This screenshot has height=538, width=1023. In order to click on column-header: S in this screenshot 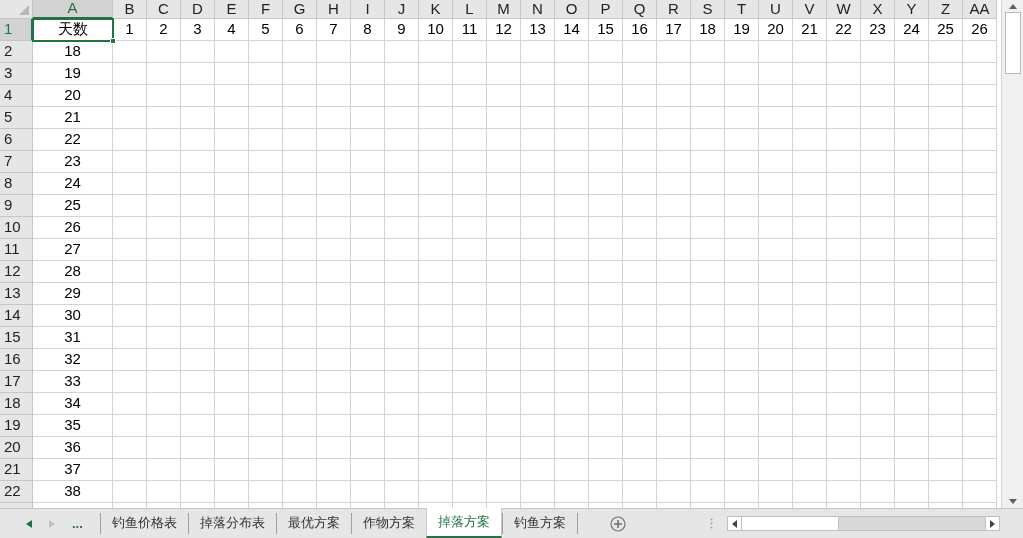, I will do `click(708, 9)`.